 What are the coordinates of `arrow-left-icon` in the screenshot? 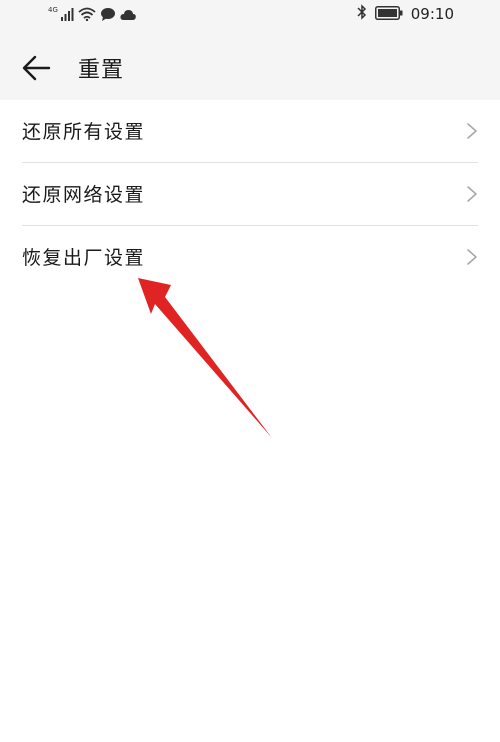 It's located at (38, 73).